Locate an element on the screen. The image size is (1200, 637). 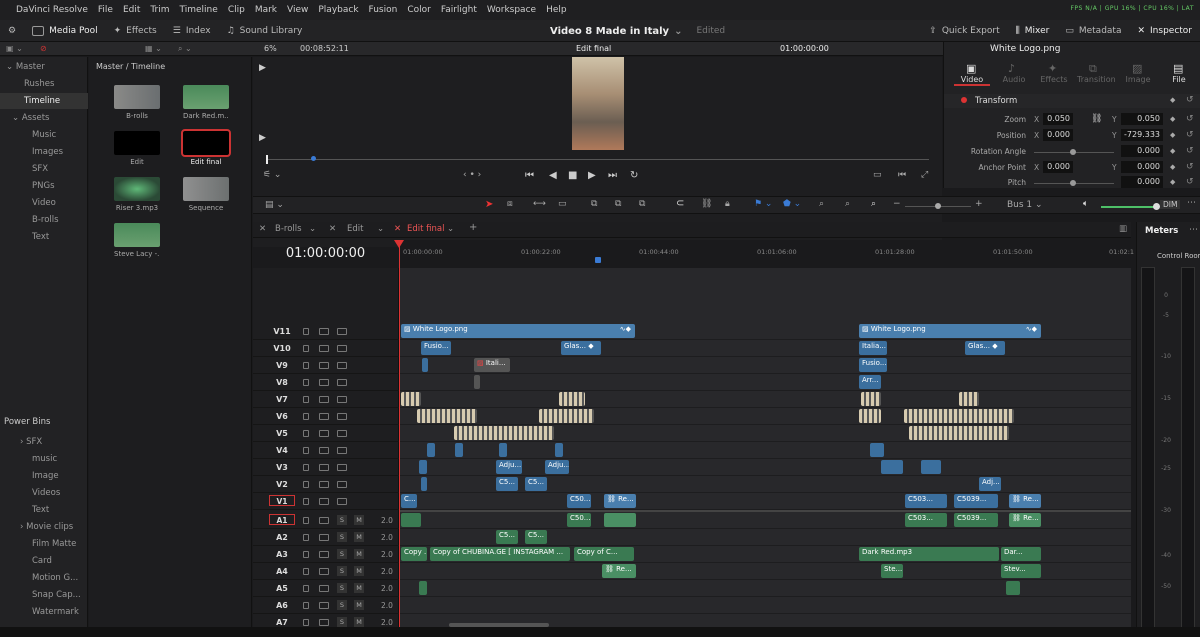
track-header-a1: A1 S M 2.0 is located at coordinates (326, 520).